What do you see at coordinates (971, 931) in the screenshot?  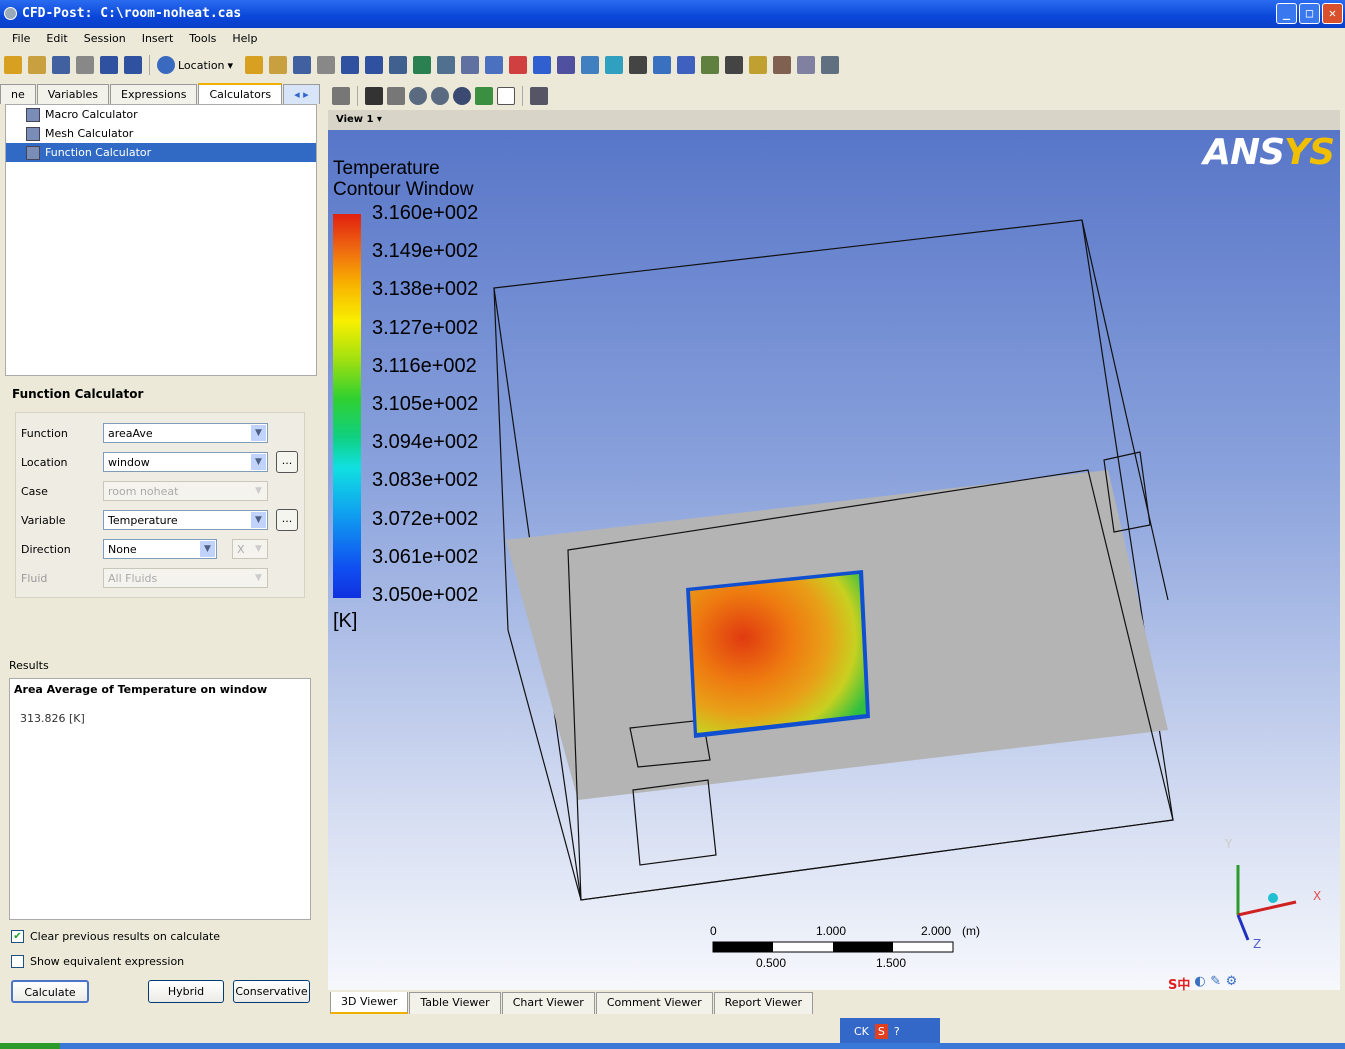 I see `scale-unit: (m)` at bounding box center [971, 931].